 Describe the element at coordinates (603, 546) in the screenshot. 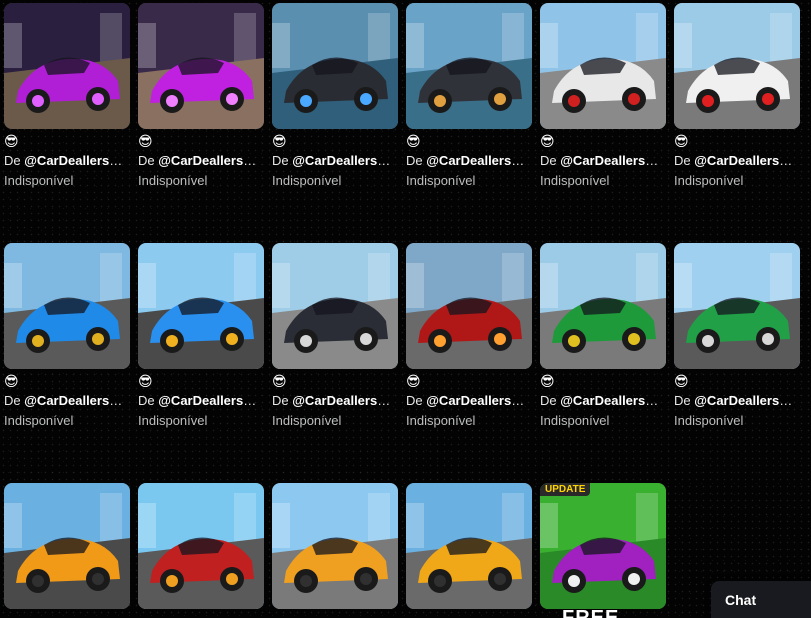

I see `item-thumbnail: UPDATE` at that location.